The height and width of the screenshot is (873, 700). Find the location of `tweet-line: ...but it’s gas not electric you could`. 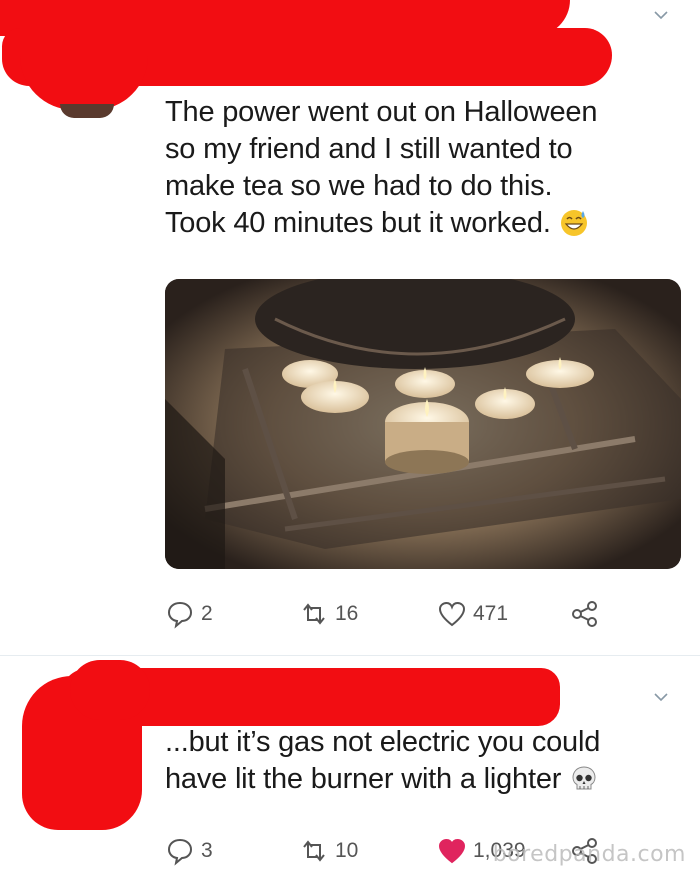

tweet-line: ...but it’s gas not electric you could is located at coordinates (383, 742).